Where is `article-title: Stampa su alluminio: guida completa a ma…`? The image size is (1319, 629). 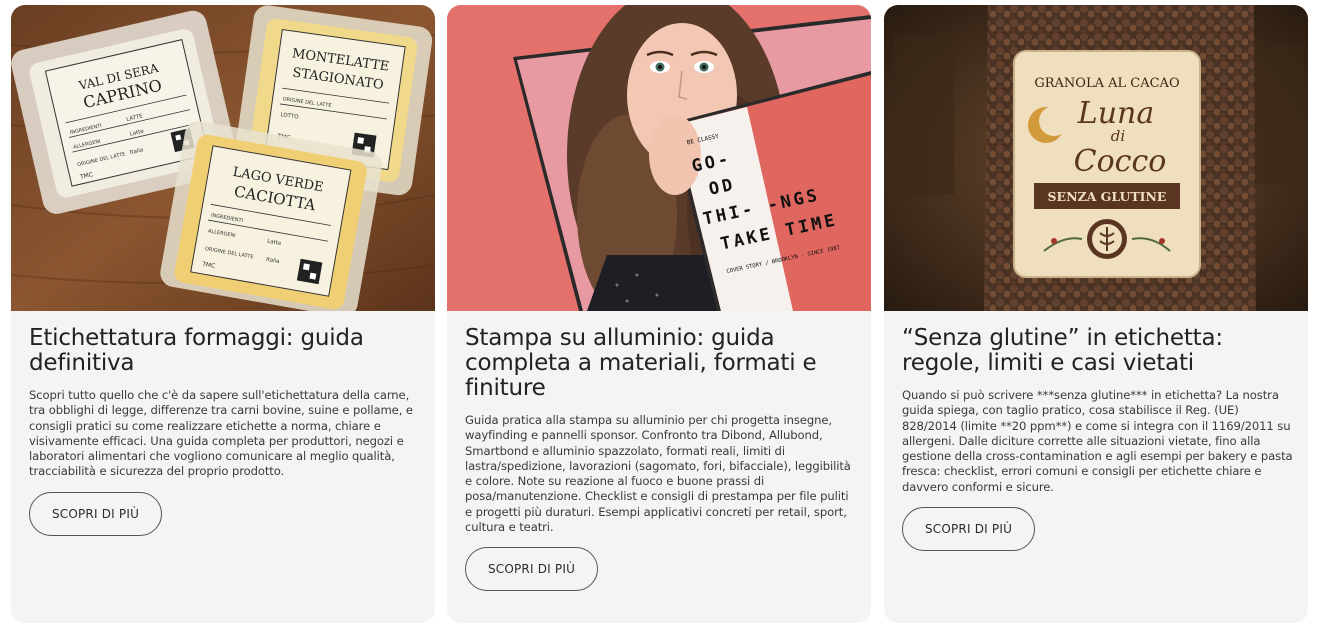
article-title: Stampa su alluminio: guida completa a ma… is located at coordinates (661, 363).